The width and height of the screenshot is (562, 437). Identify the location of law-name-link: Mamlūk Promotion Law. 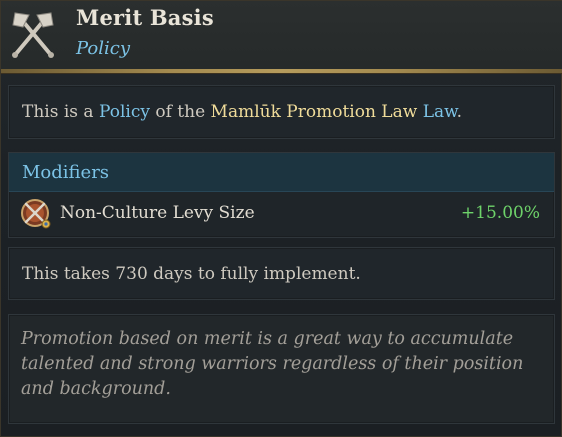
(314, 112).